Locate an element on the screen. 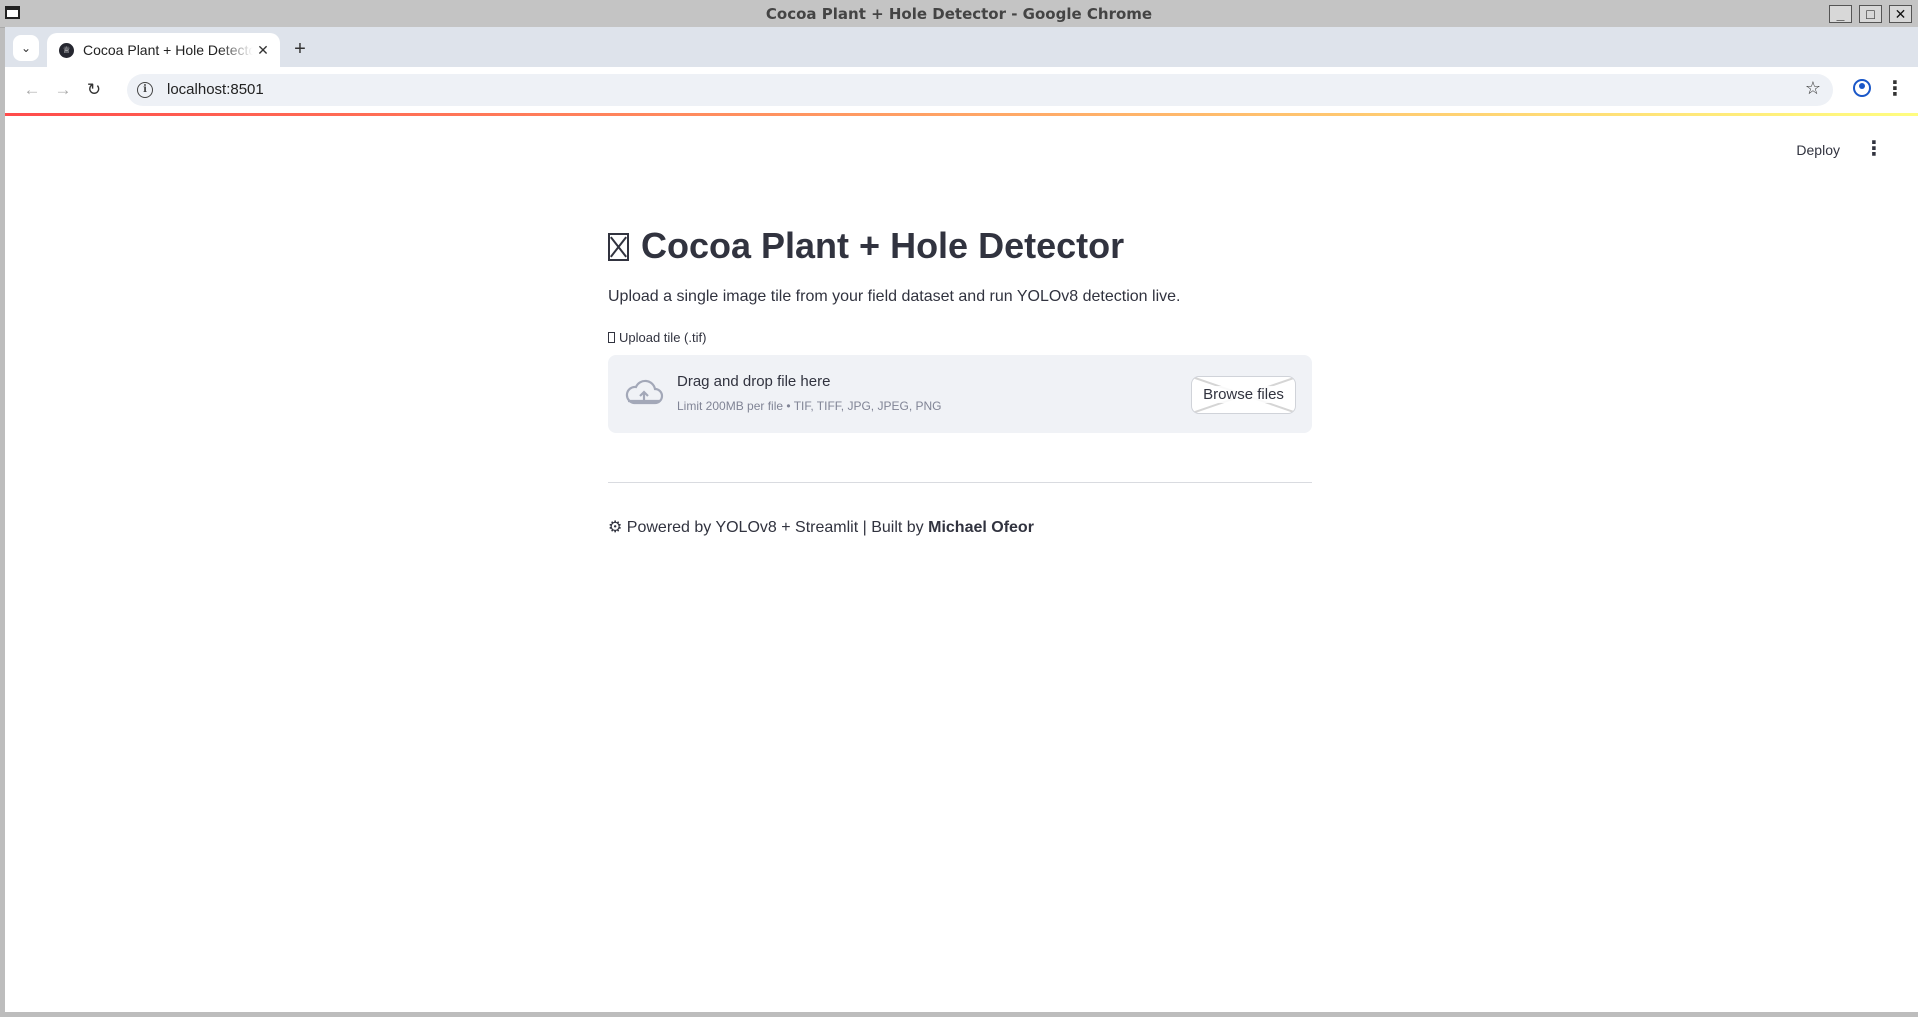 This screenshot has width=1918, height=1017. dropzone-title: Drag and drop file here is located at coordinates (754, 381).